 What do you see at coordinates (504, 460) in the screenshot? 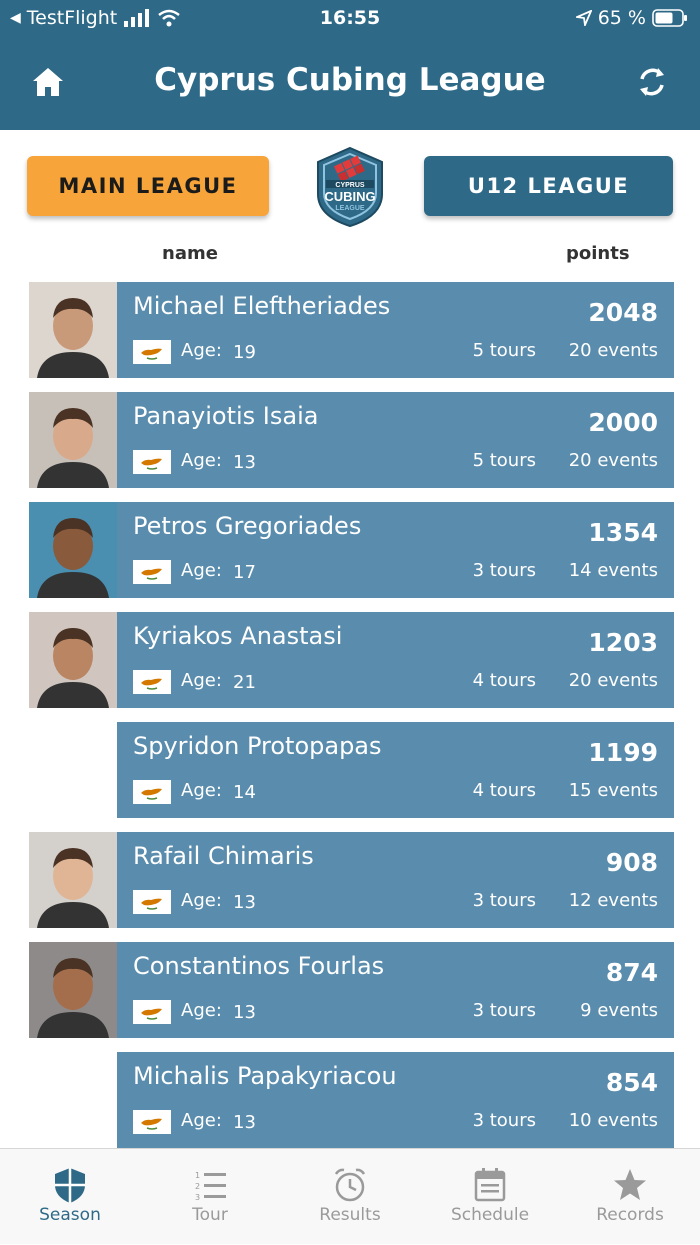
I see `player-tours: 5 tours` at bounding box center [504, 460].